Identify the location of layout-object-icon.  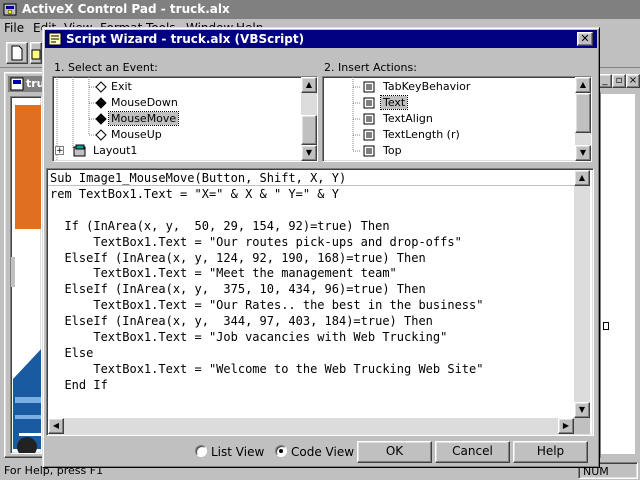
(79, 150).